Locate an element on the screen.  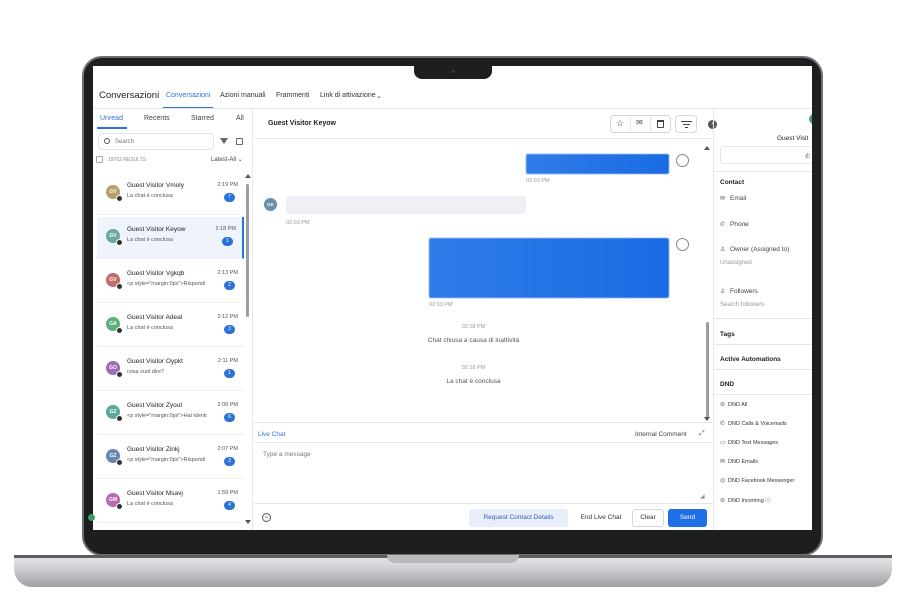
chat-header: Guest Visitor Keyow ☆ ✉ › is located at coordinates (485, 124).